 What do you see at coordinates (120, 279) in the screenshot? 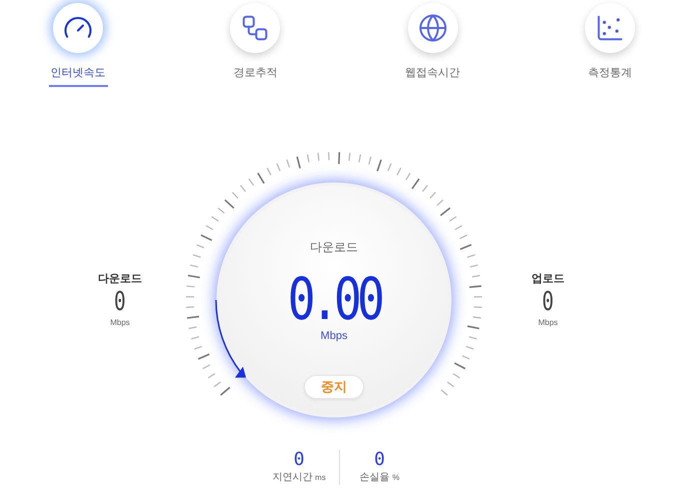
I see `stat-label: 다운로드` at bounding box center [120, 279].